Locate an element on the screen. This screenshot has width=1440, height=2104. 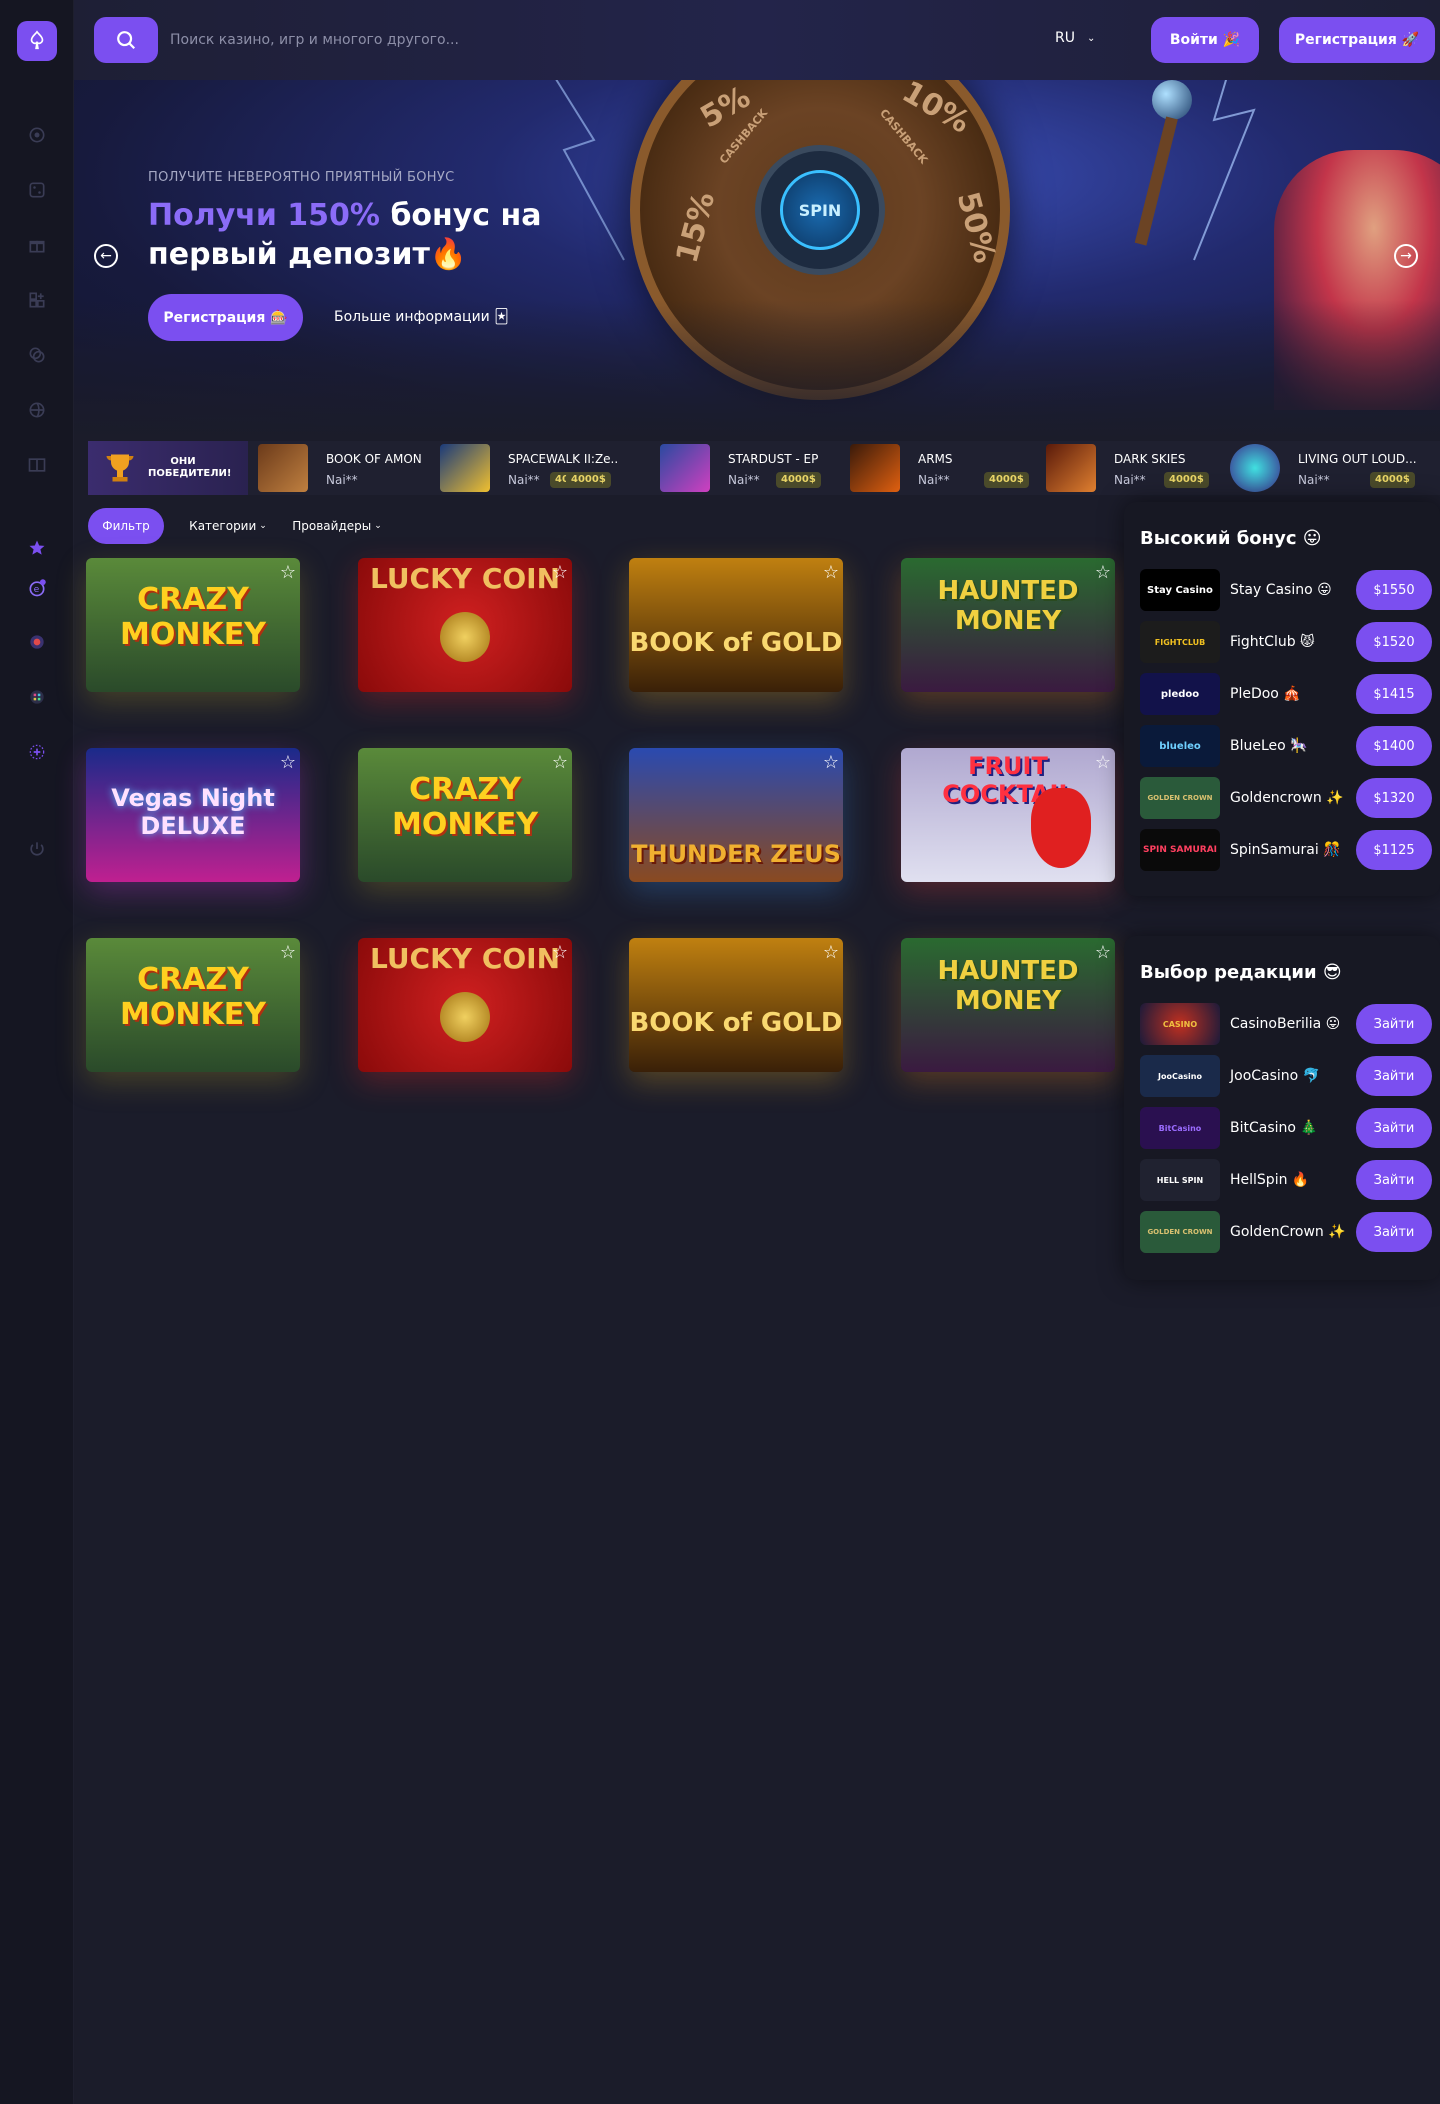
hero-subtitle: ПОЛУЧИТЕ НЕВЕРОЯТНО ПРИЯТНЫЙ БОНУС is located at coordinates (301, 177).